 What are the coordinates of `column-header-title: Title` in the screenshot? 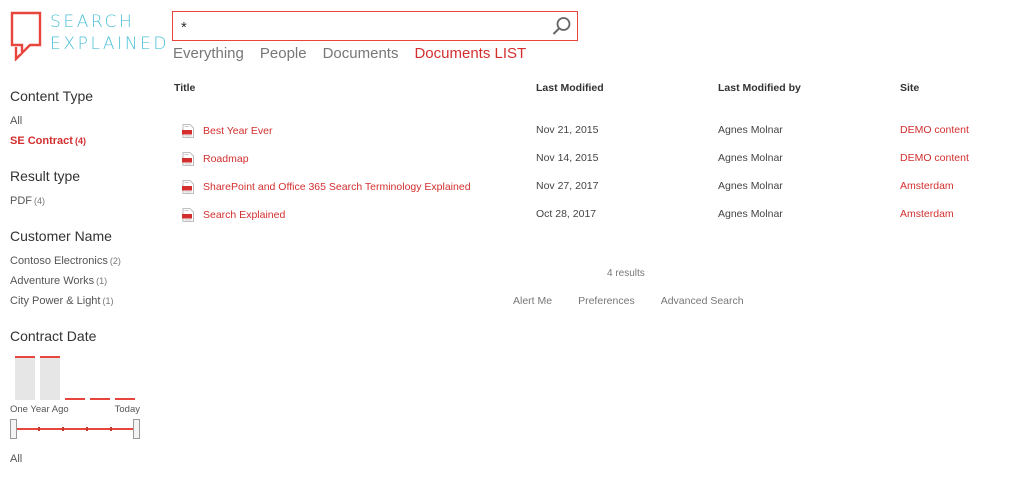 It's located at (184, 88).